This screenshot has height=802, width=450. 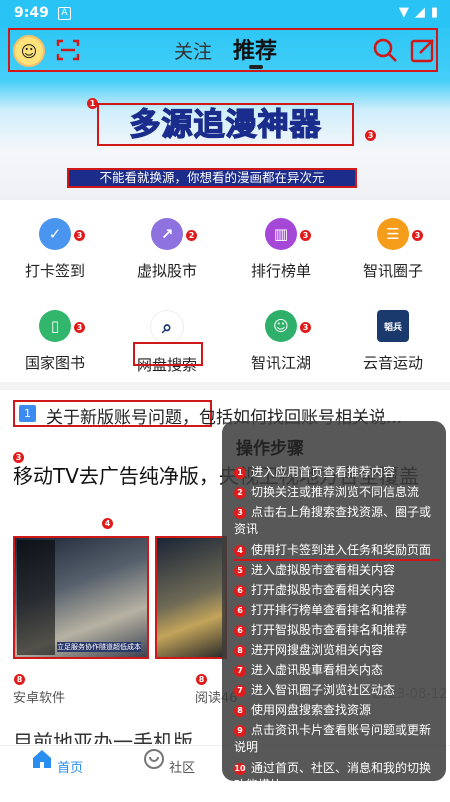 I want to click on overlay-step: 3 点击右上角搜索查找资源、圈子或资讯, so click(x=337, y=521).